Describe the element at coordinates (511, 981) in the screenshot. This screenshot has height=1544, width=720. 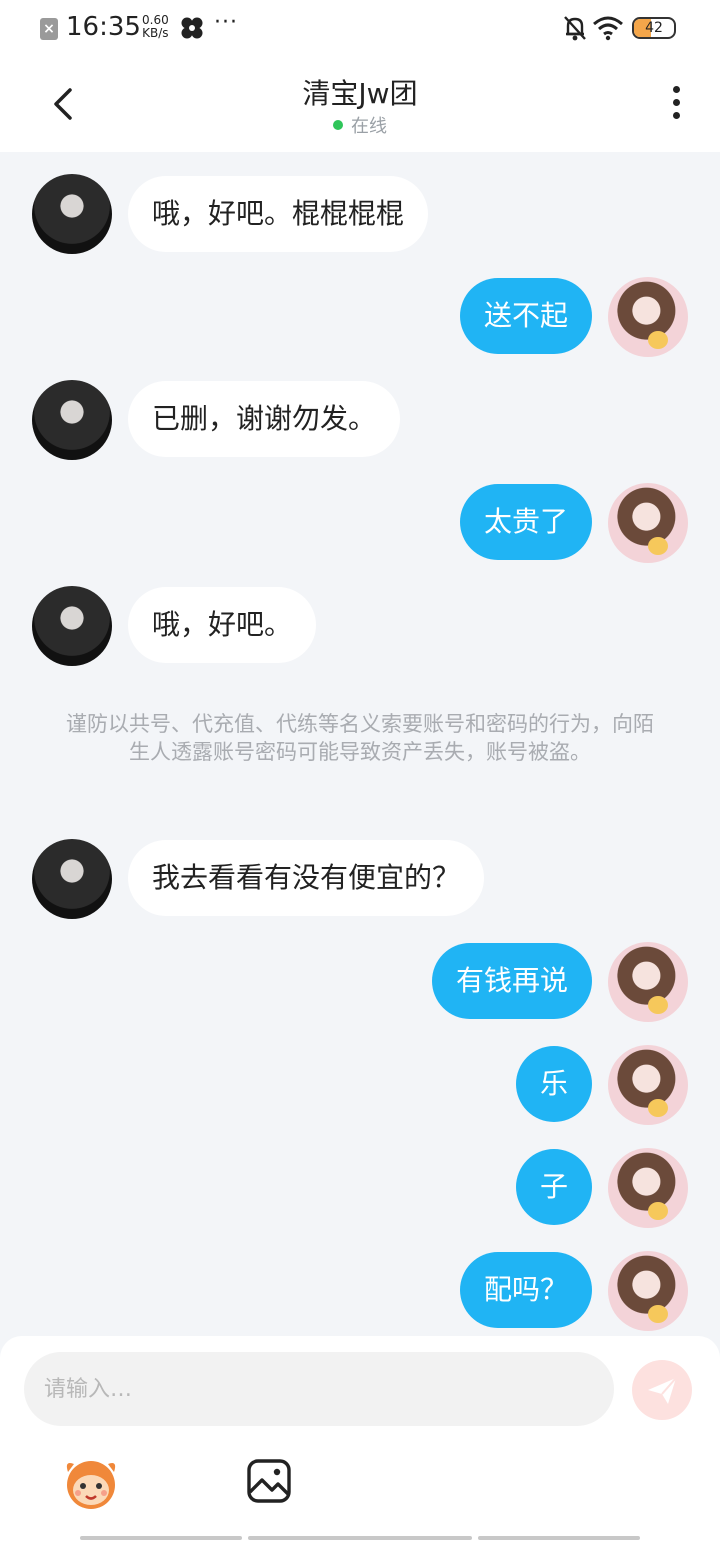
I see `outgoing-message: 有钱再说` at that location.